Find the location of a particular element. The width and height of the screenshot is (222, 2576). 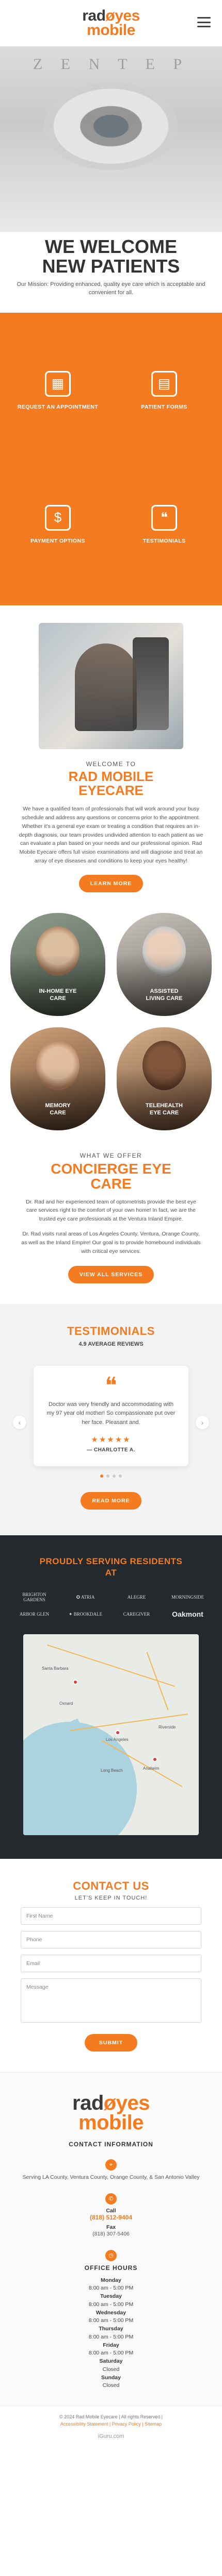

logo: radøyes mobile is located at coordinates (111, 23).